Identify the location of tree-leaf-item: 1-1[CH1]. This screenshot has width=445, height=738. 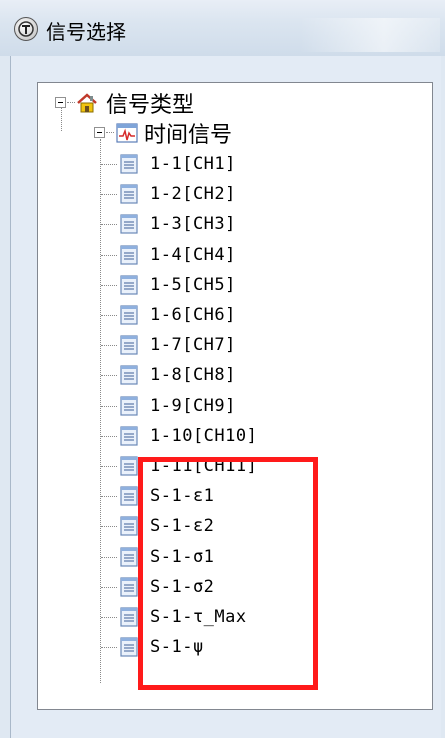
(178, 164).